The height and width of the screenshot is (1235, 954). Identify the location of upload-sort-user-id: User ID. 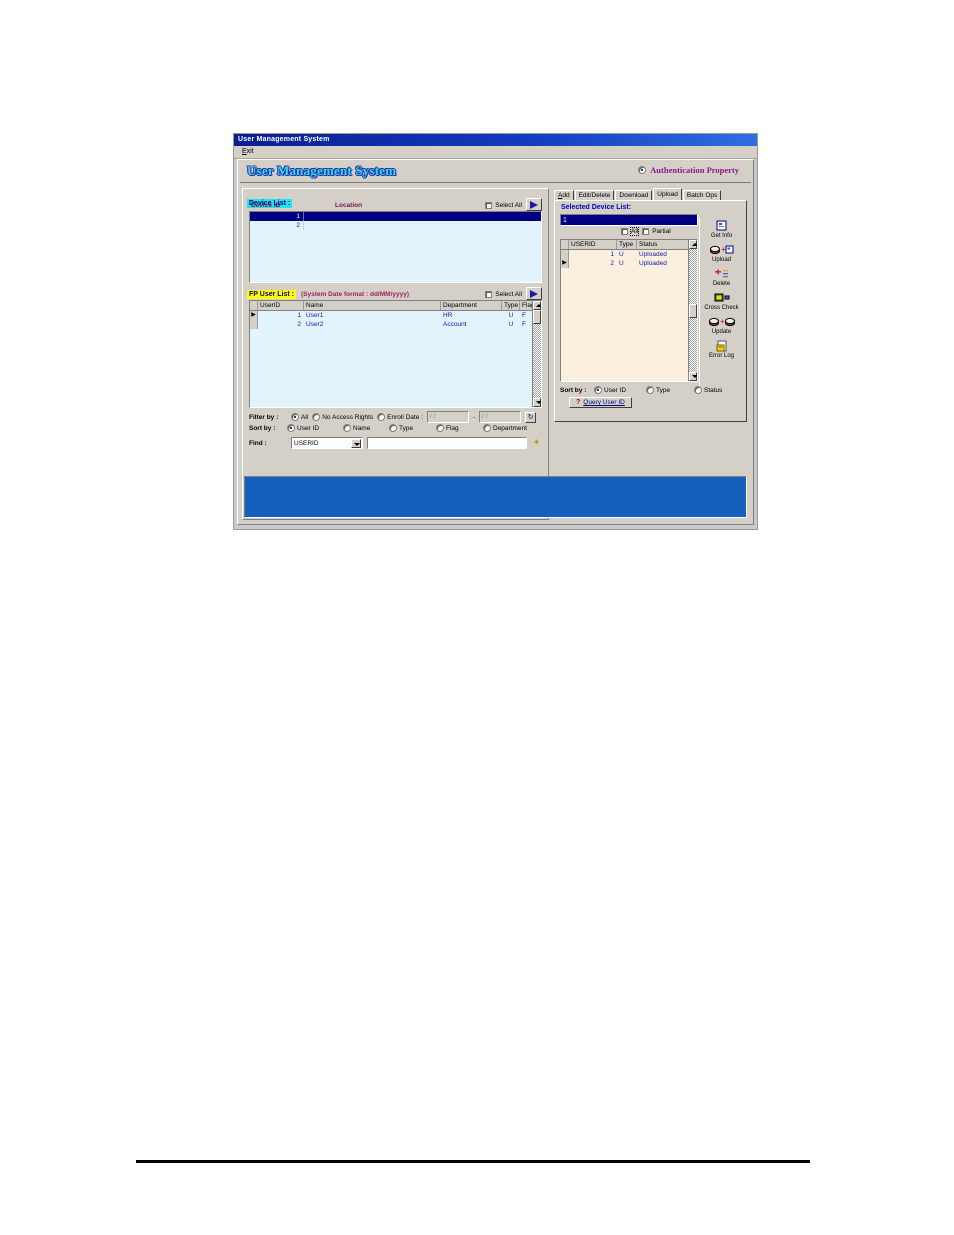
(620, 390).